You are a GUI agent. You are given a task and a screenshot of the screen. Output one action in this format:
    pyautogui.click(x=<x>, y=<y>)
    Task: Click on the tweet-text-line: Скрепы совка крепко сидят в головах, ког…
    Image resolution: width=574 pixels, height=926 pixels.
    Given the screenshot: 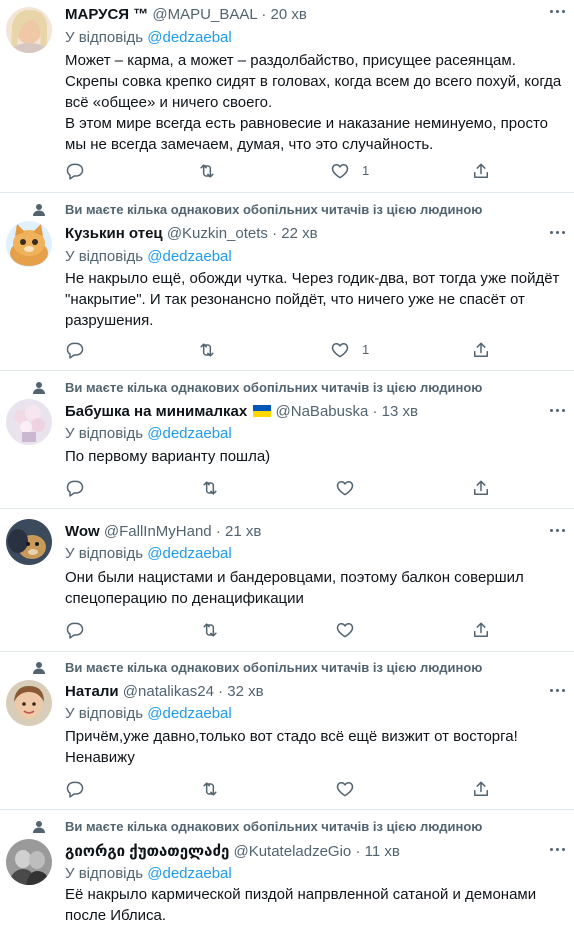 What is the action you would take?
    pyautogui.click(x=313, y=81)
    